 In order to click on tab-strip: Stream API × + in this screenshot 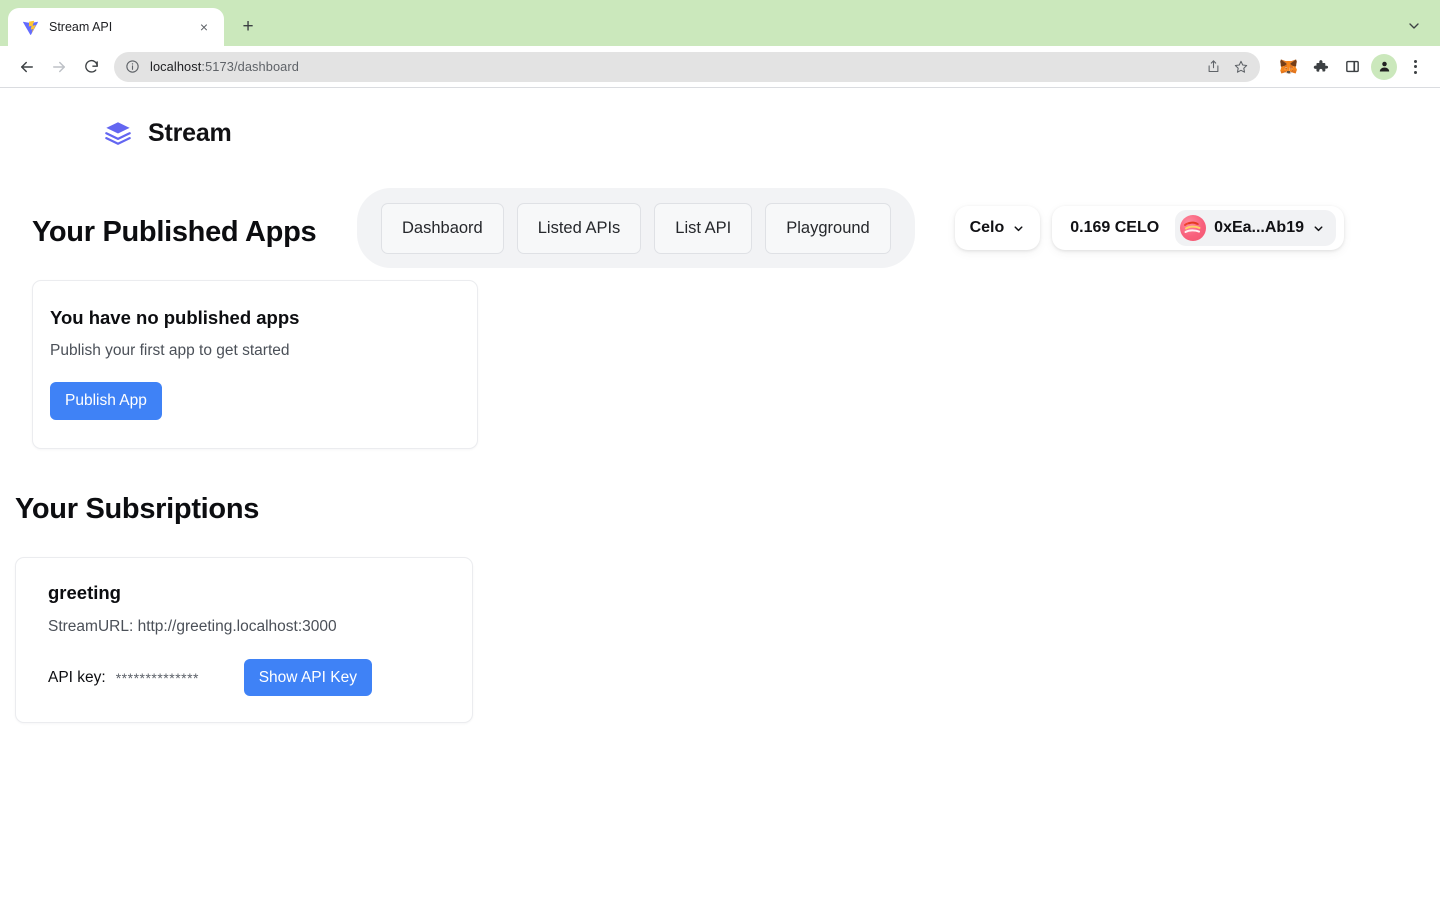, I will do `click(720, 23)`.